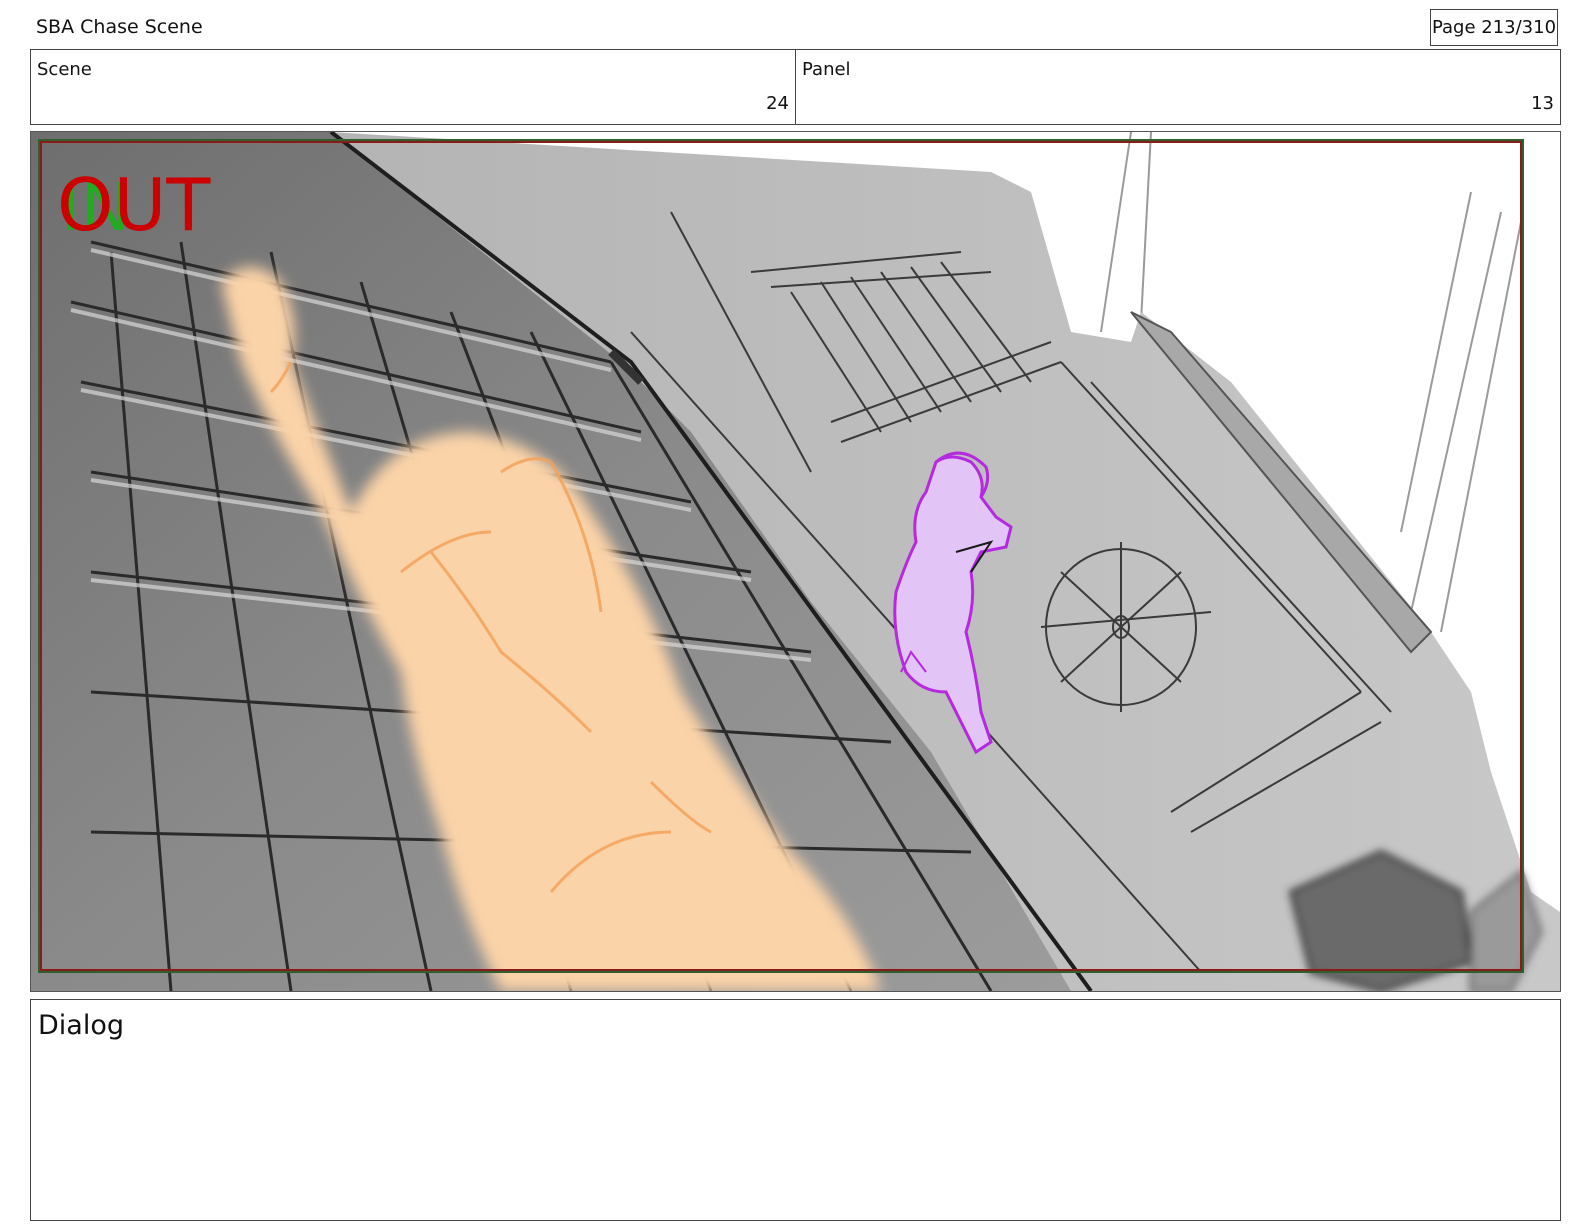 The image size is (1584, 1224). I want to click on panel-number: 13, so click(1542, 103).